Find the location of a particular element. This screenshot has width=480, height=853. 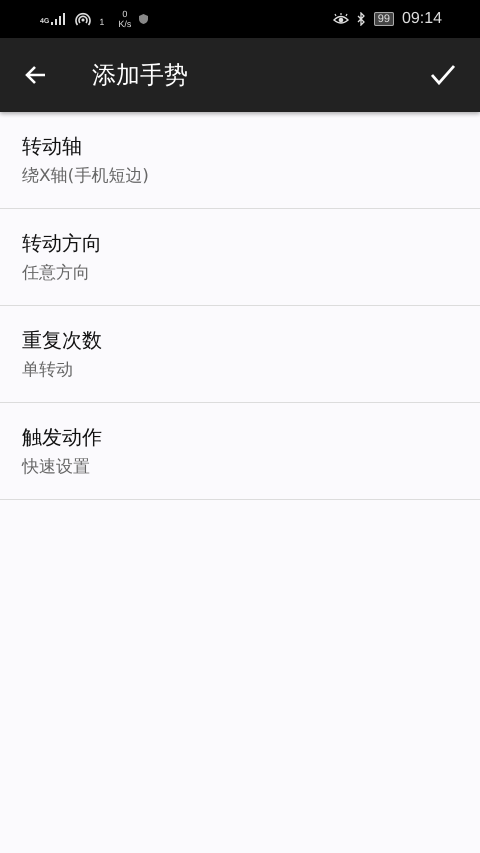

setting-title: 触发动作 is located at coordinates (62, 437).